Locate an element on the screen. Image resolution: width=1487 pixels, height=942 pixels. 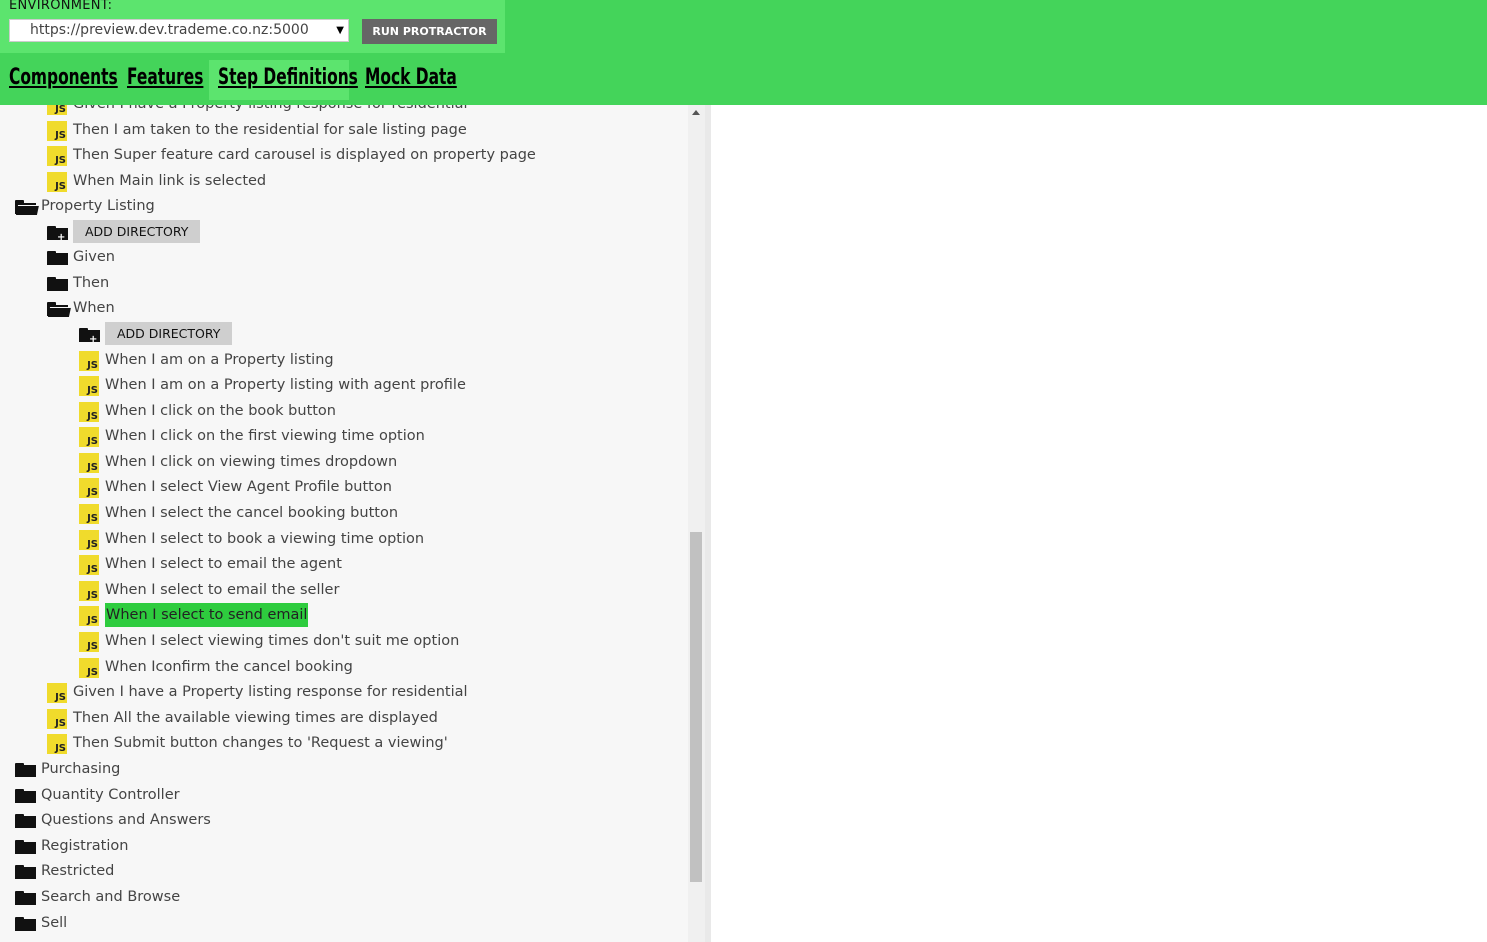
chevron-down-icon: ▼ is located at coordinates (340, 30).